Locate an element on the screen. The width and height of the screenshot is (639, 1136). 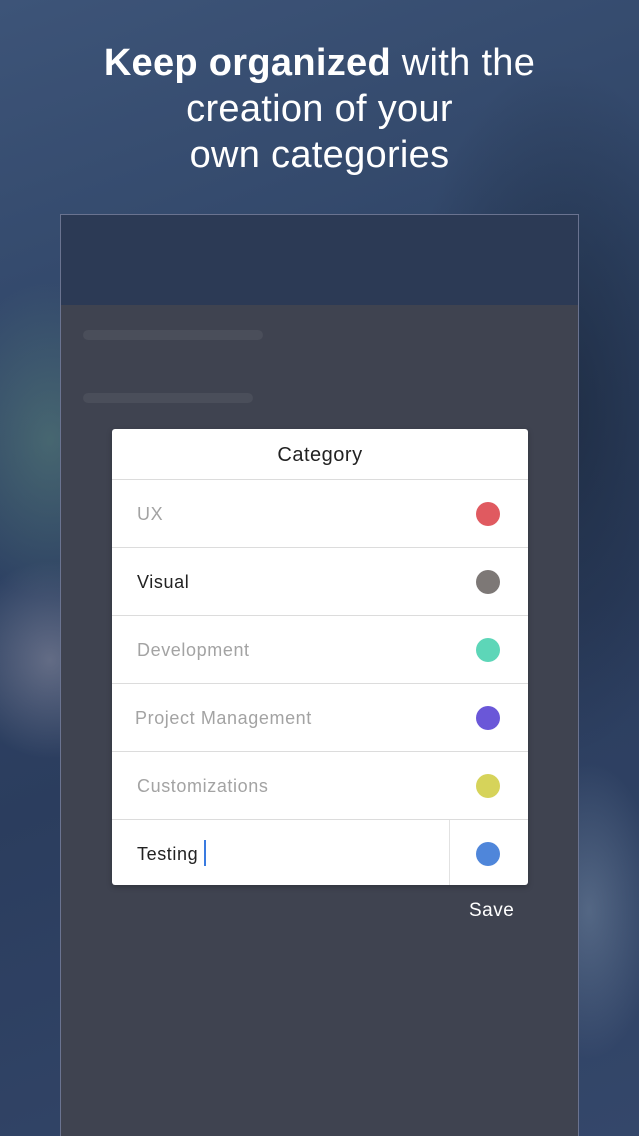
color-picker-dot is located at coordinates (488, 854).